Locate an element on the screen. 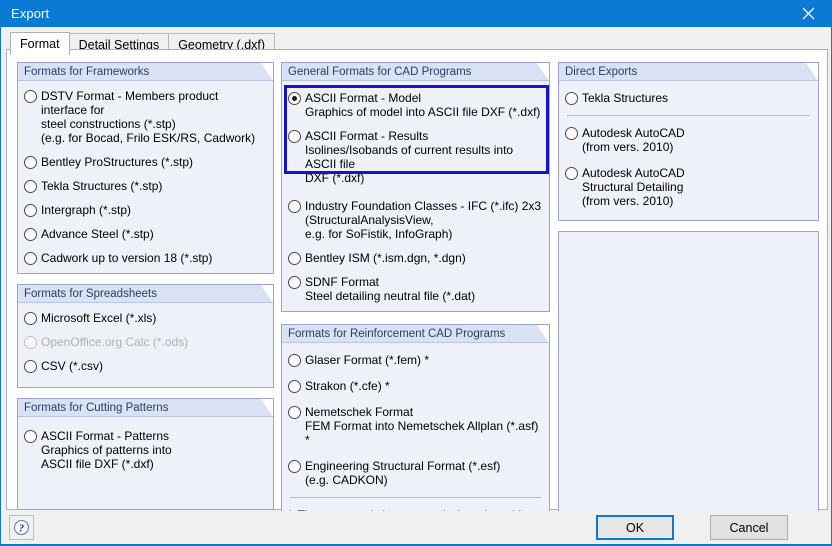 This screenshot has width=832, height=546. radio-label: Bentley ISM (*.ism.dgn, *.dgn) is located at coordinates (385, 258).